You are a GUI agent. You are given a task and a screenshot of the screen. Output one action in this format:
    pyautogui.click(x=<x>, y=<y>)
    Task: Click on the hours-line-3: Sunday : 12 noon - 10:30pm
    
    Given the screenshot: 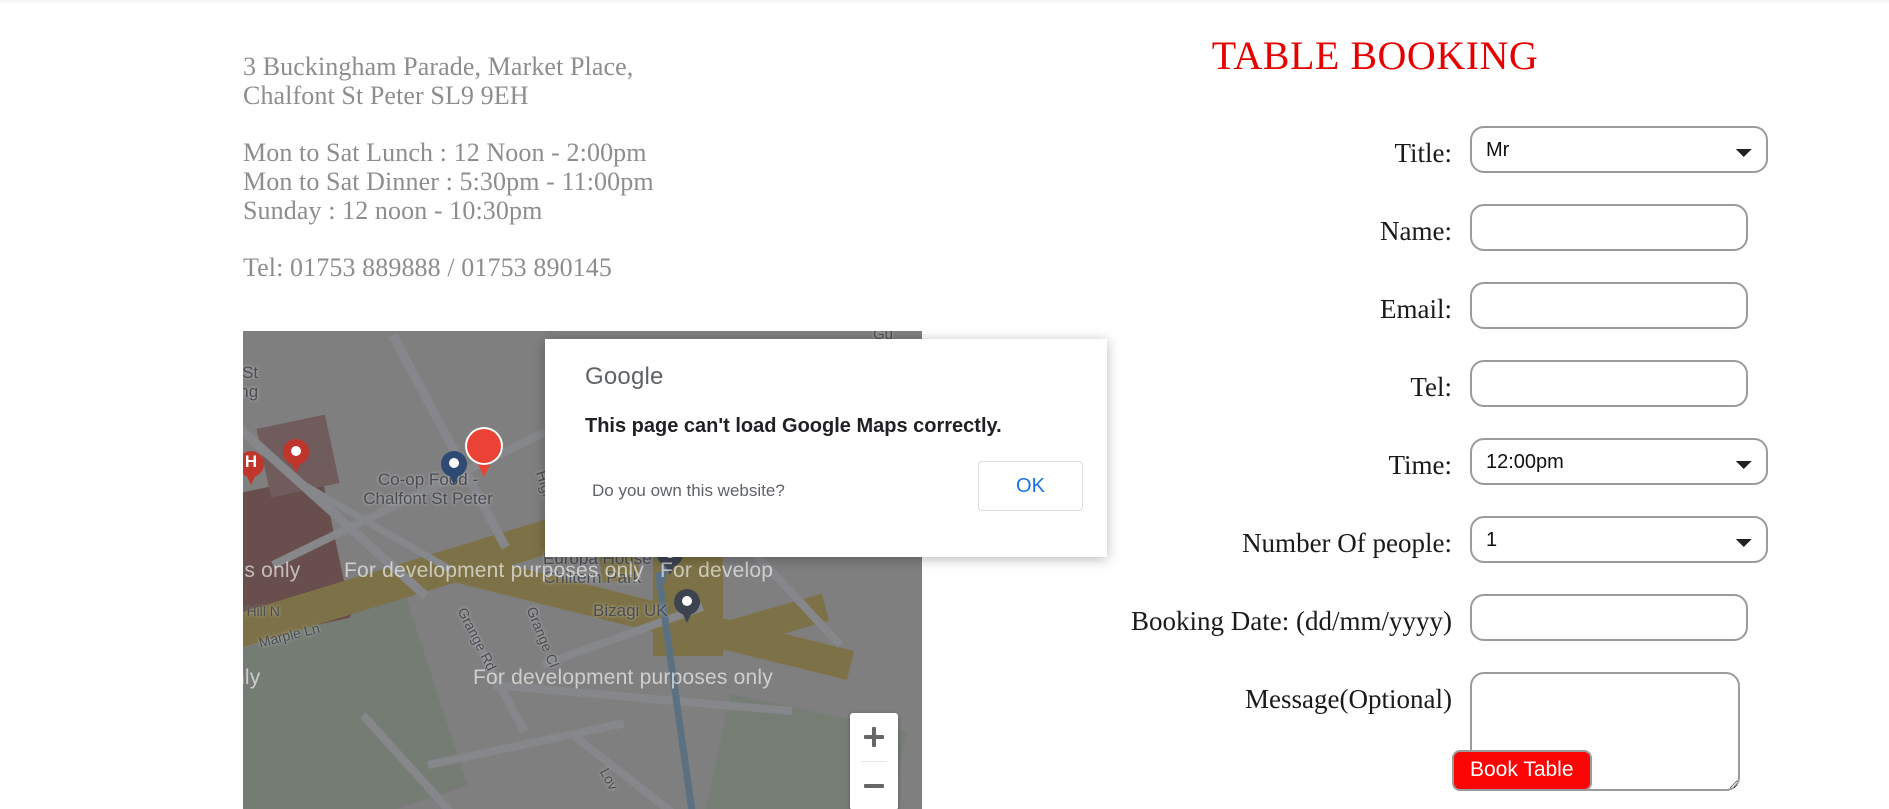 What is the action you would take?
    pyautogui.click(x=393, y=210)
    